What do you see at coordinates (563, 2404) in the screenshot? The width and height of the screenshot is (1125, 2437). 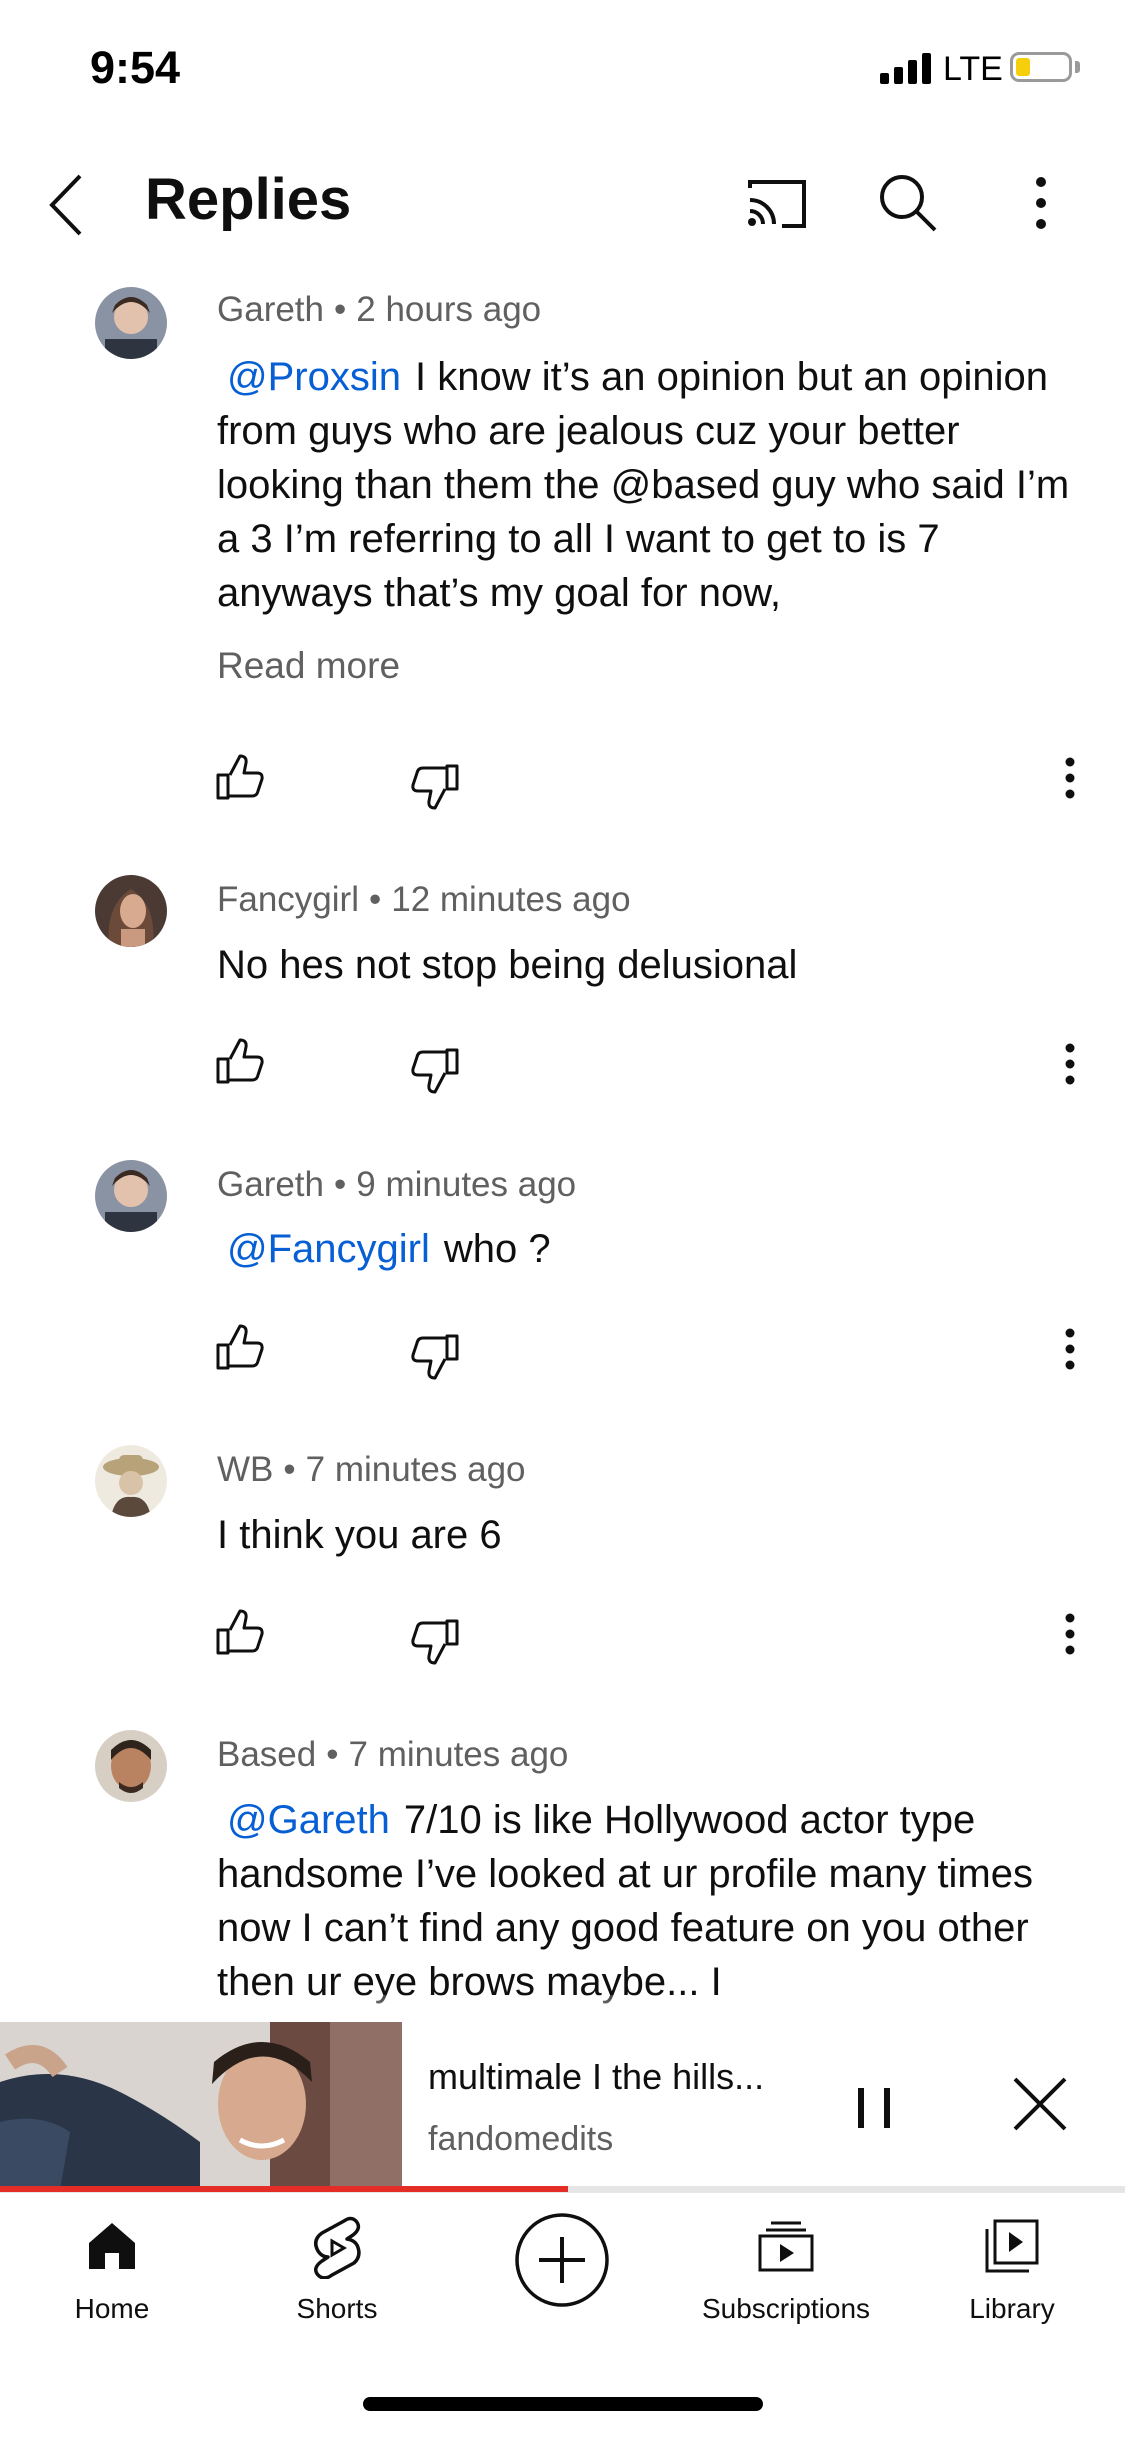 I see `home-indicator` at bounding box center [563, 2404].